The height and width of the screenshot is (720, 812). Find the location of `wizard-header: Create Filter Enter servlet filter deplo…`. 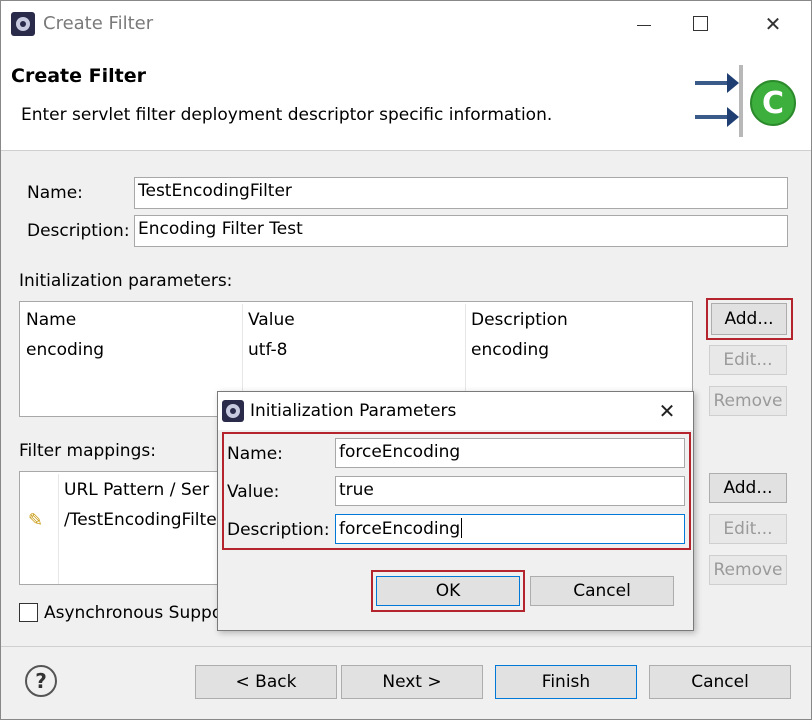

wizard-header: Create Filter Enter servlet filter deplo… is located at coordinates (406, 99).